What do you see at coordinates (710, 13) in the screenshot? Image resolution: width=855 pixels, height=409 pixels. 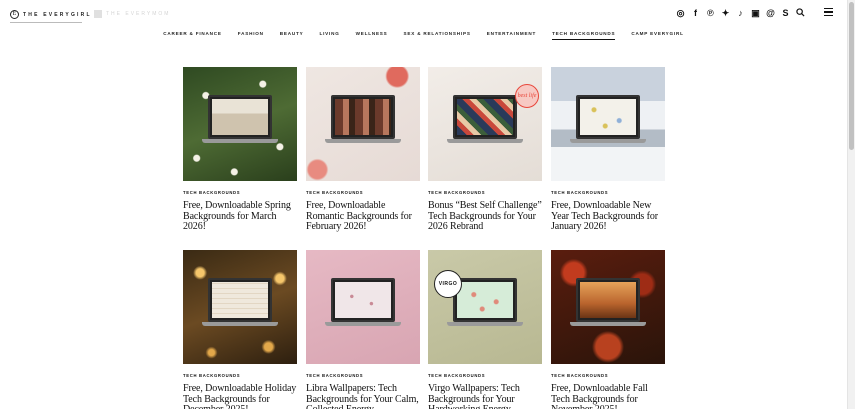 I see `pinterest-icon: ℗` at bounding box center [710, 13].